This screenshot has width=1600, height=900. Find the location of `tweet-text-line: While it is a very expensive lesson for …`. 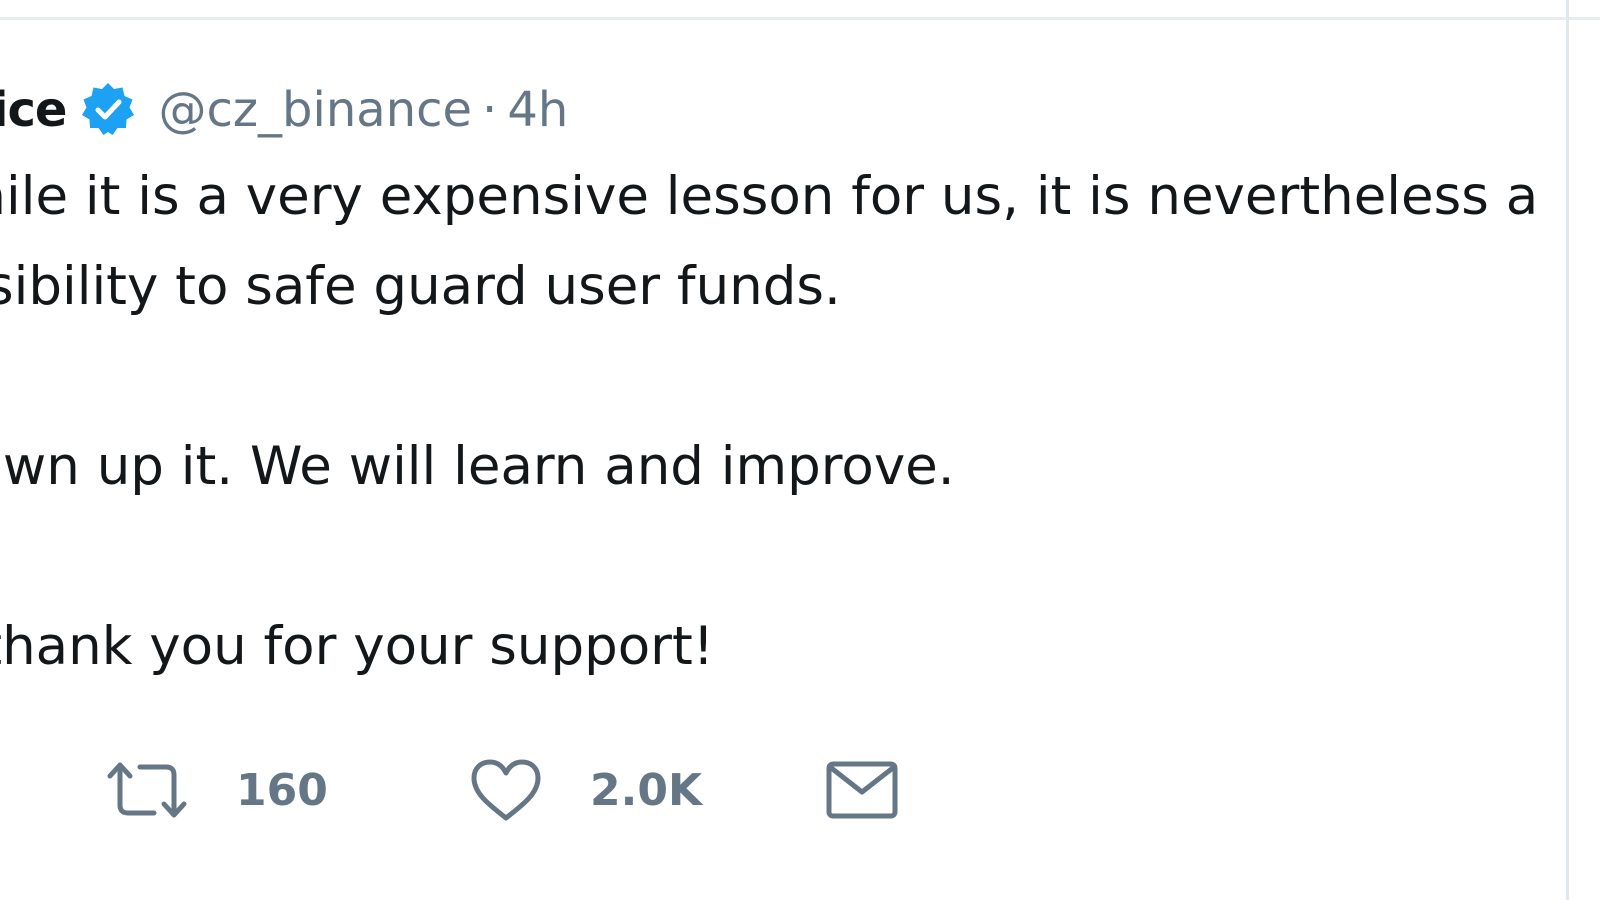

tweet-text-line: While it is a very expensive lesson for … is located at coordinates (769, 196).